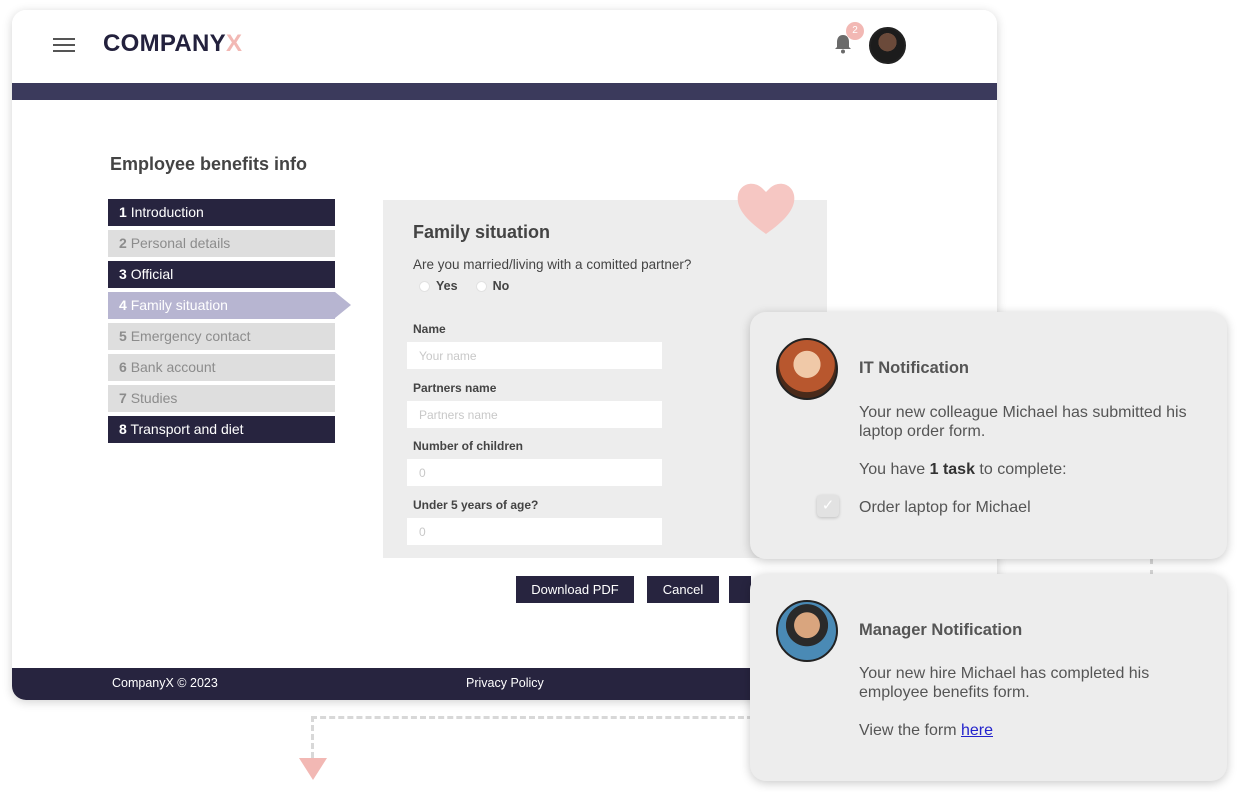  What do you see at coordinates (229, 305) in the screenshot?
I see `step-family-situation: 4 Family situation` at bounding box center [229, 305].